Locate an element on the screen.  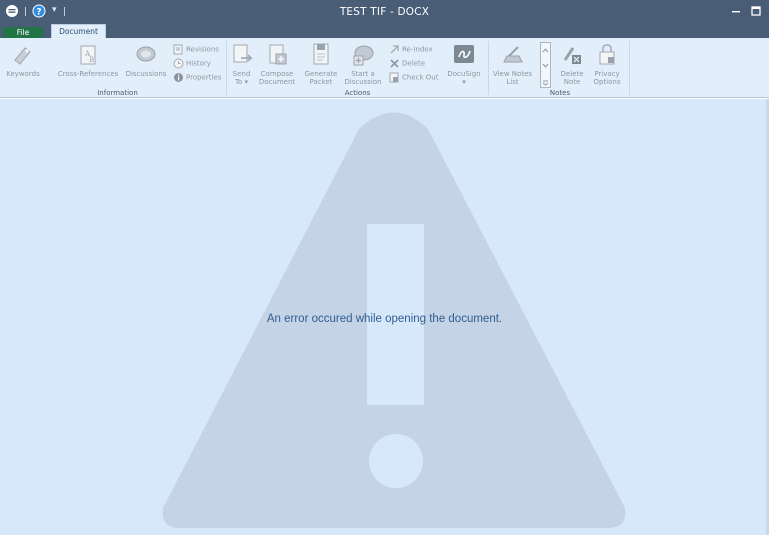
check-out-label: Check Out is located at coordinates (420, 77).